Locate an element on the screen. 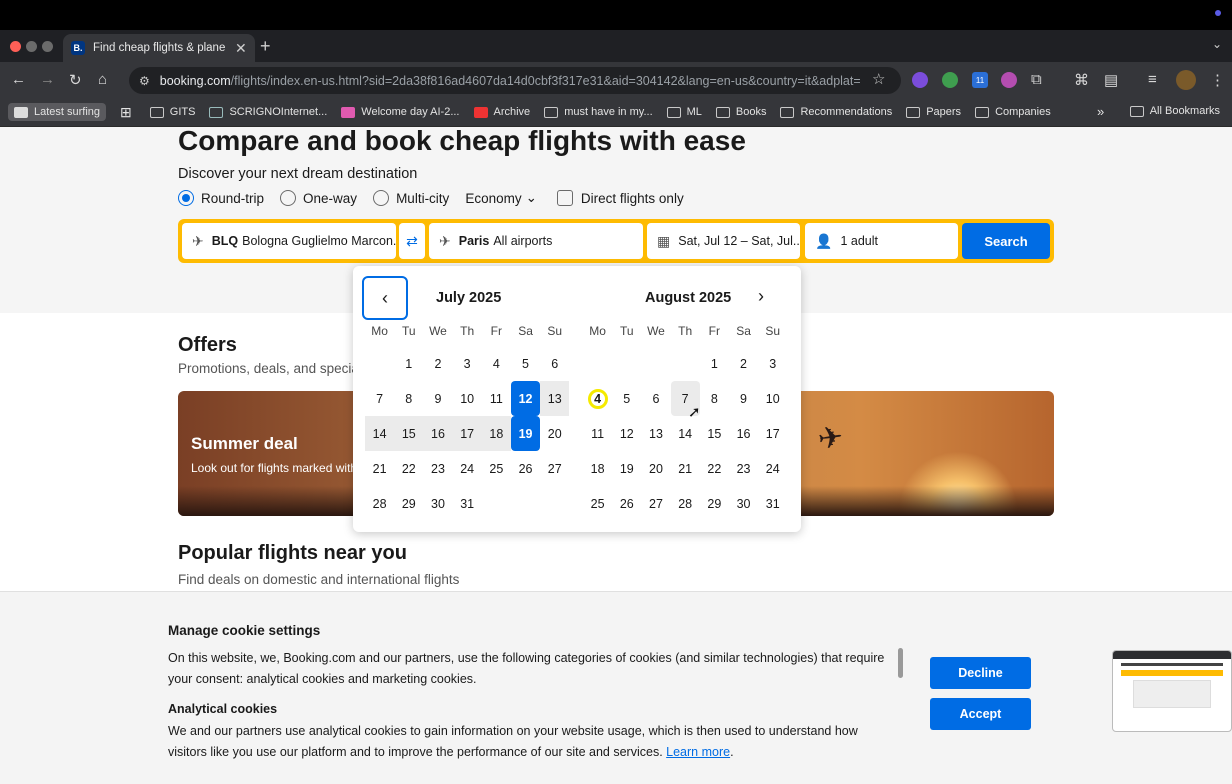 The image size is (1232, 784). round-trip-option: Round-trip is located at coordinates (221, 198).